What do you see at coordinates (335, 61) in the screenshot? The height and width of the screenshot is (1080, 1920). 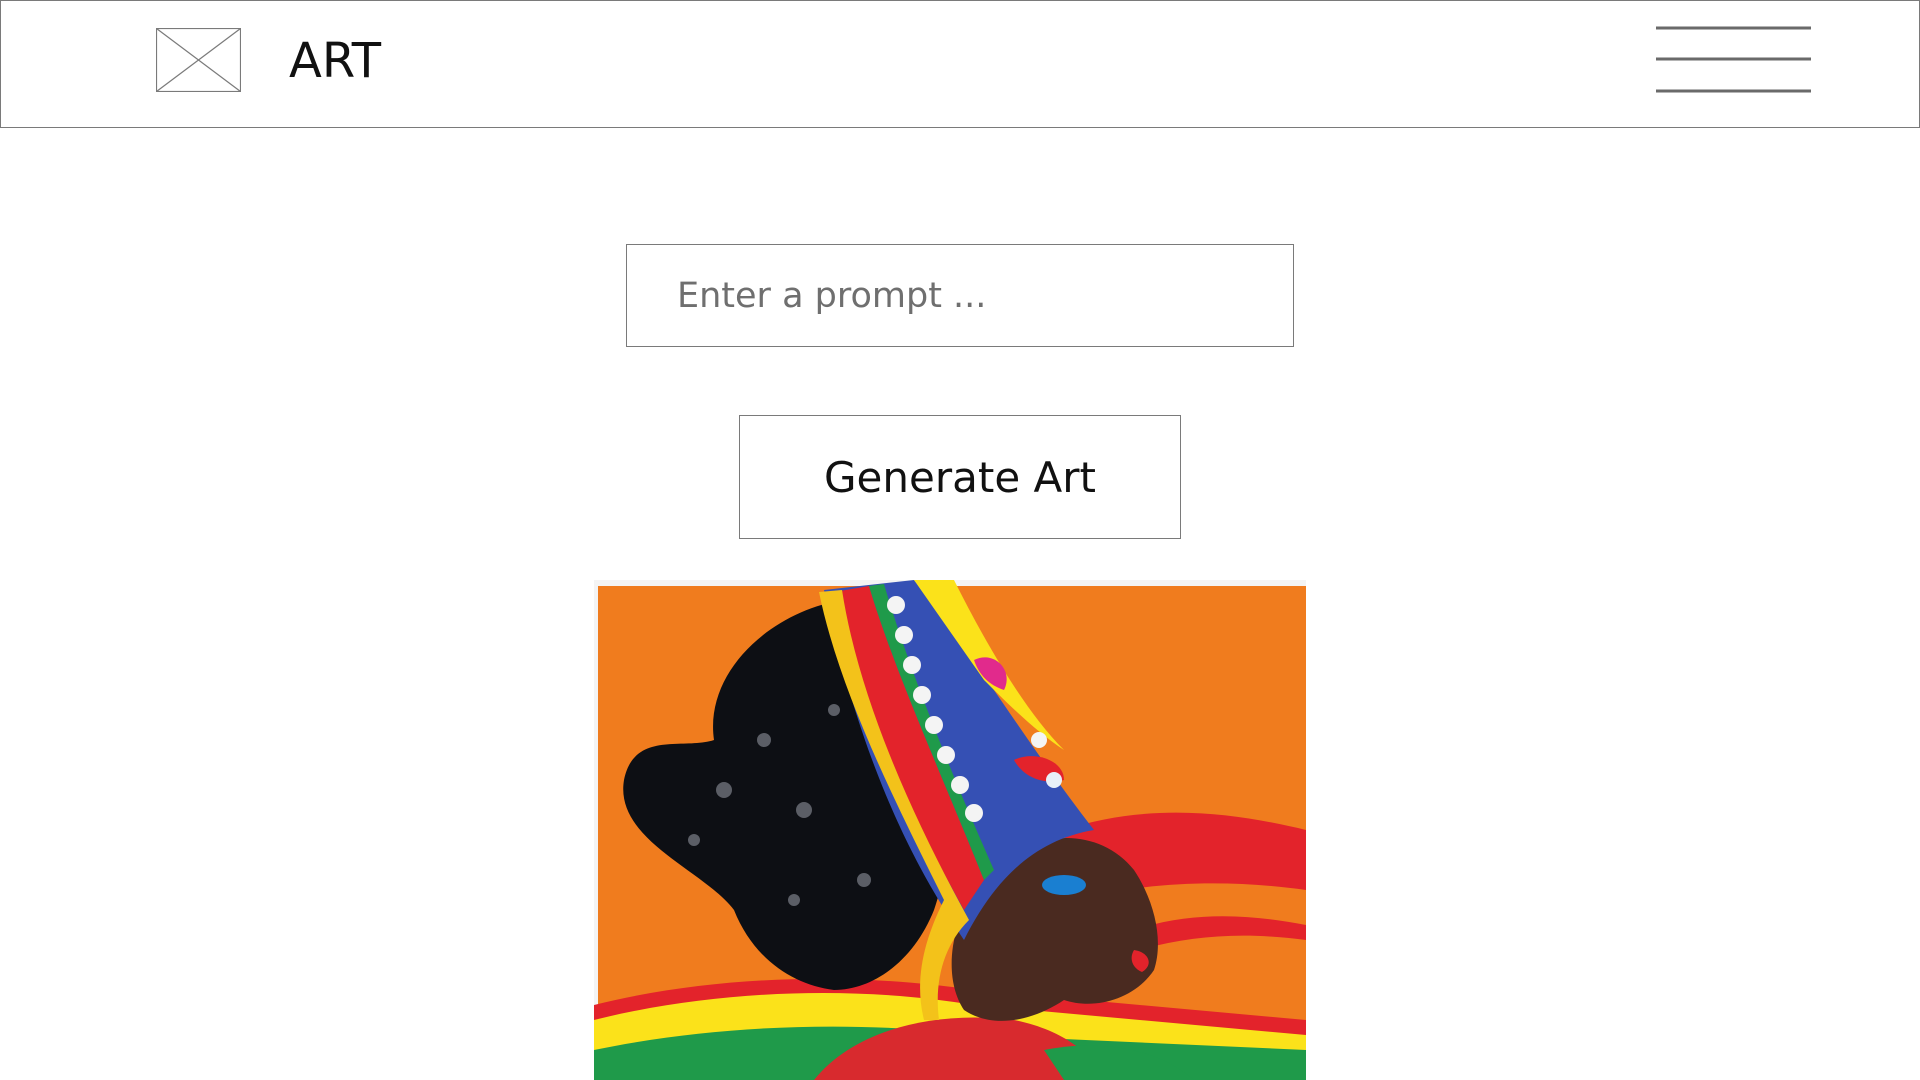 I see `app-title: ART` at bounding box center [335, 61].